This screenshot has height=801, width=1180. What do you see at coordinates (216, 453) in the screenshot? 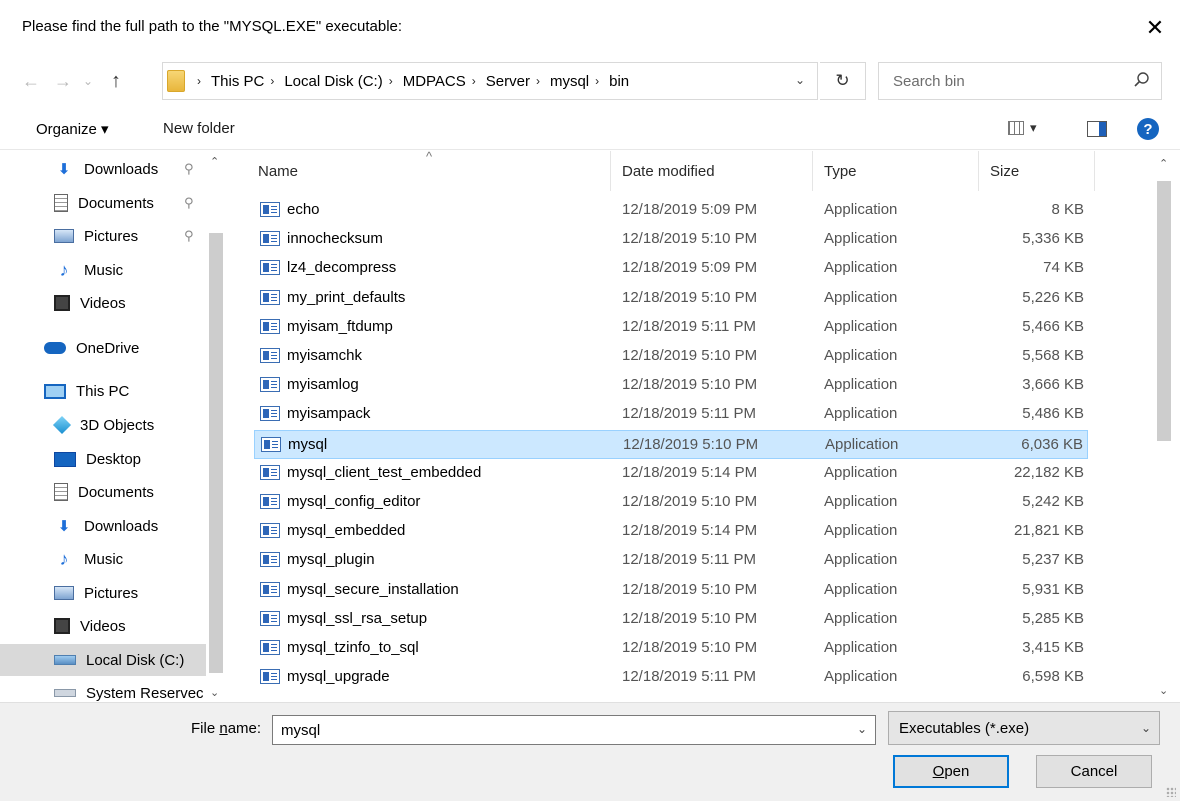
I see `nav-scroll-thumb` at bounding box center [216, 453].